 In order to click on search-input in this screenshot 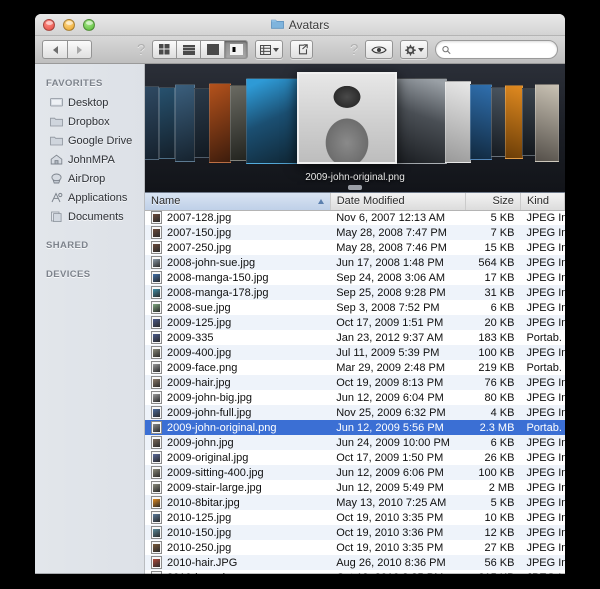, I will do `click(503, 49)`.